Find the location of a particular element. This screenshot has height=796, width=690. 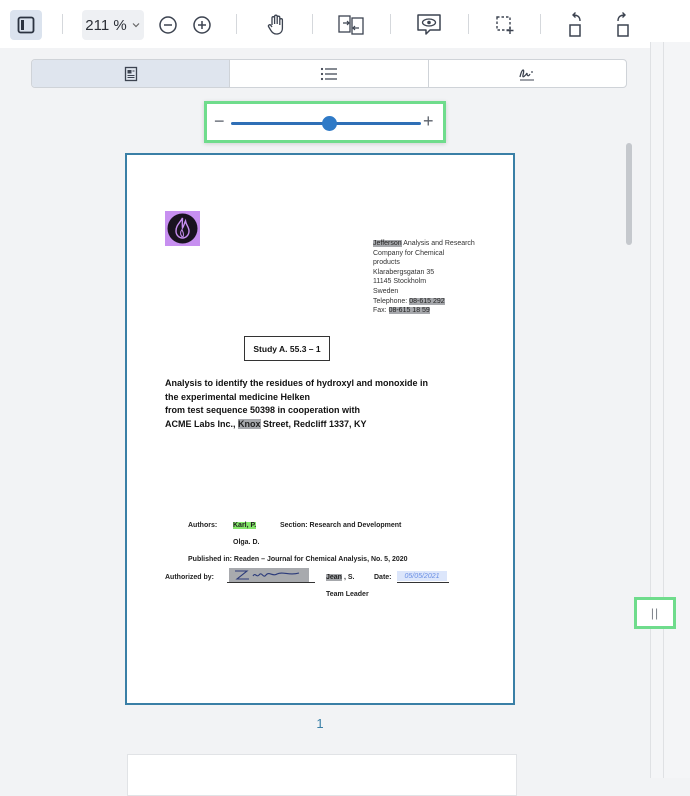

address-line: products is located at coordinates (386, 263).